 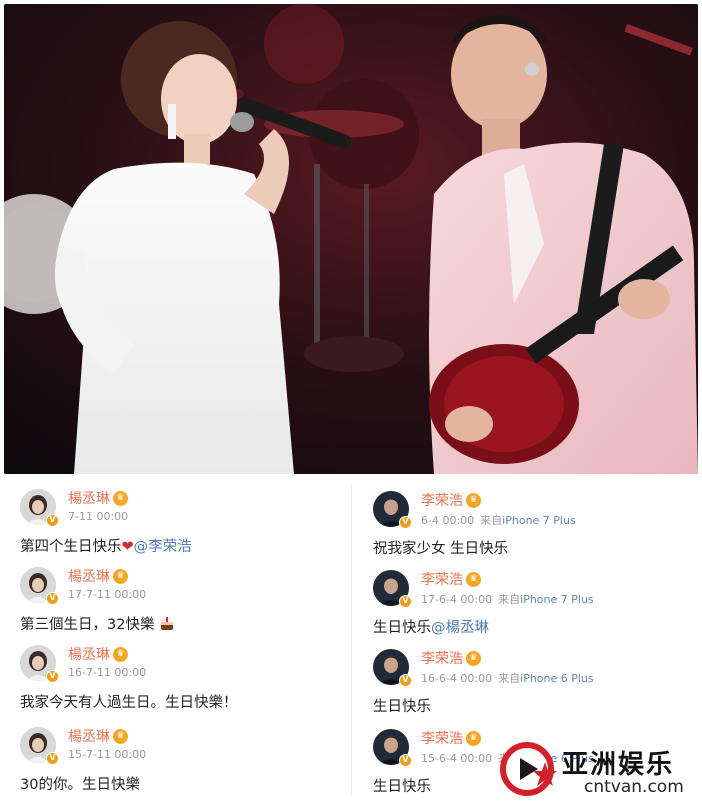 What do you see at coordinates (98, 516) in the screenshot?
I see `post-timestamp: 7-11 00:00` at bounding box center [98, 516].